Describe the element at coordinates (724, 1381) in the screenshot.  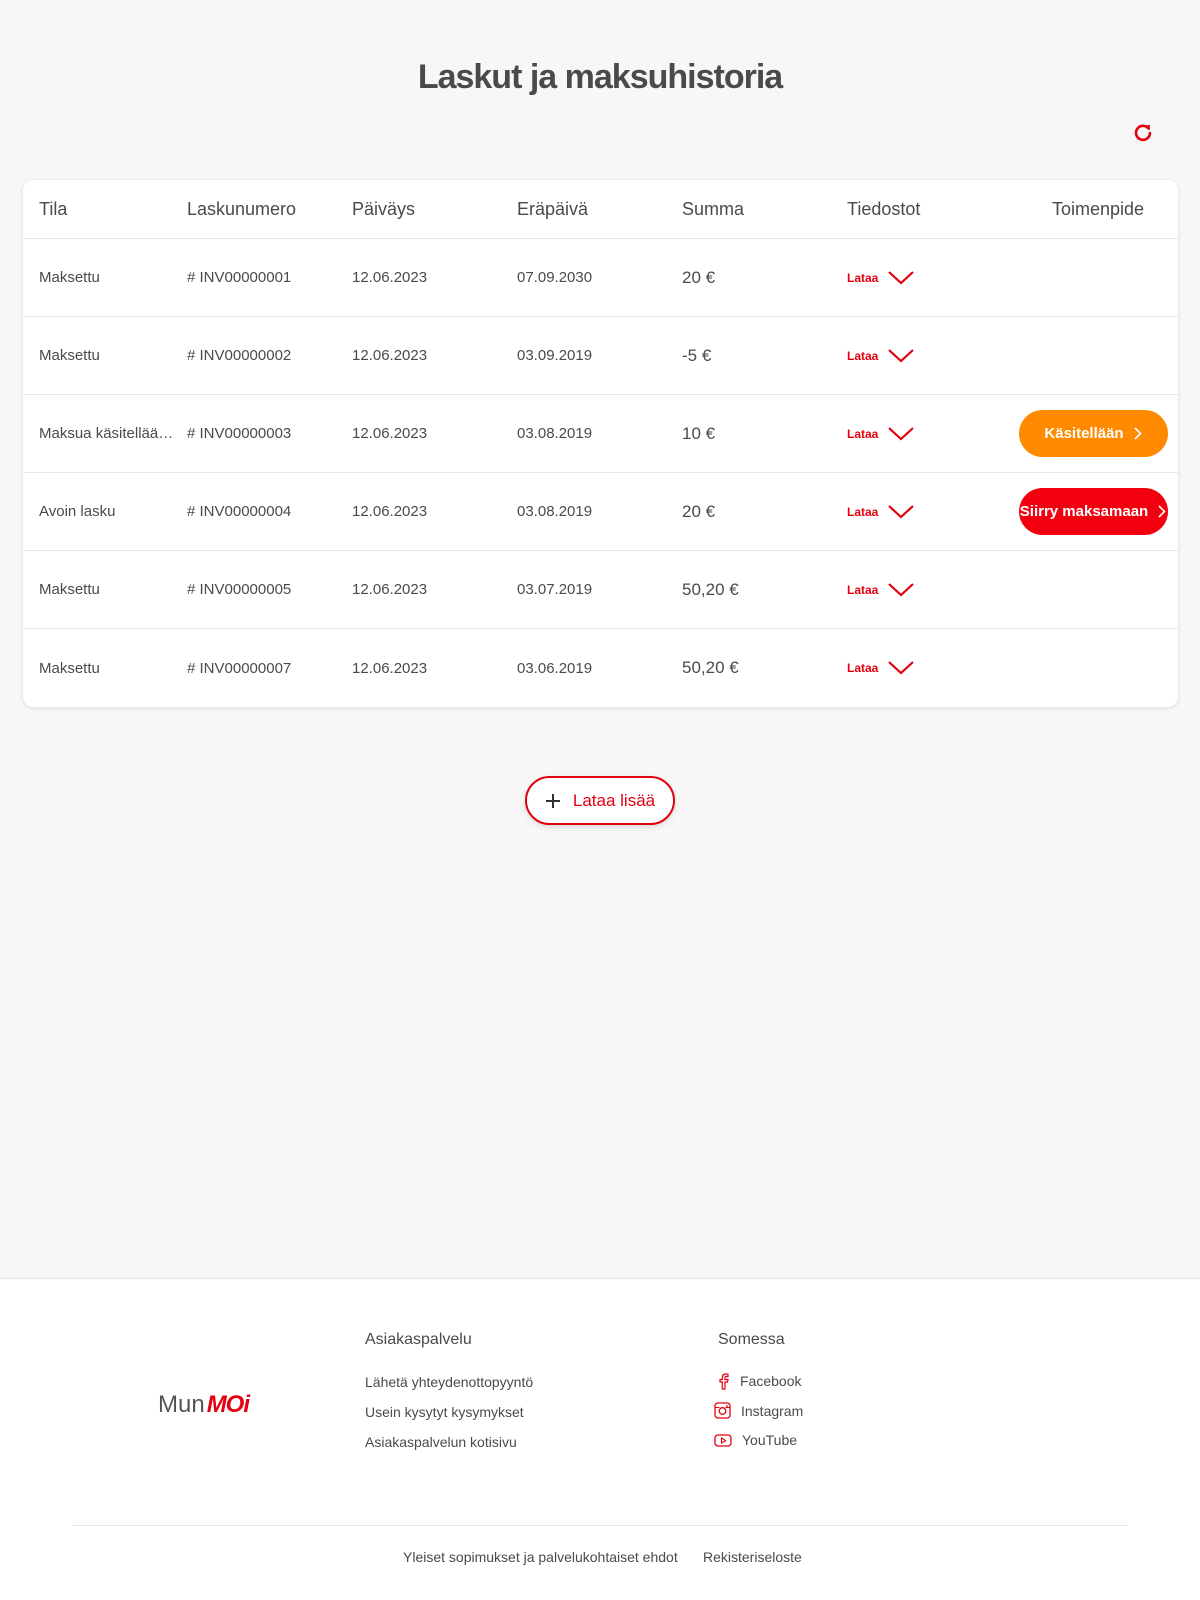
I see `facebook-icon` at that location.